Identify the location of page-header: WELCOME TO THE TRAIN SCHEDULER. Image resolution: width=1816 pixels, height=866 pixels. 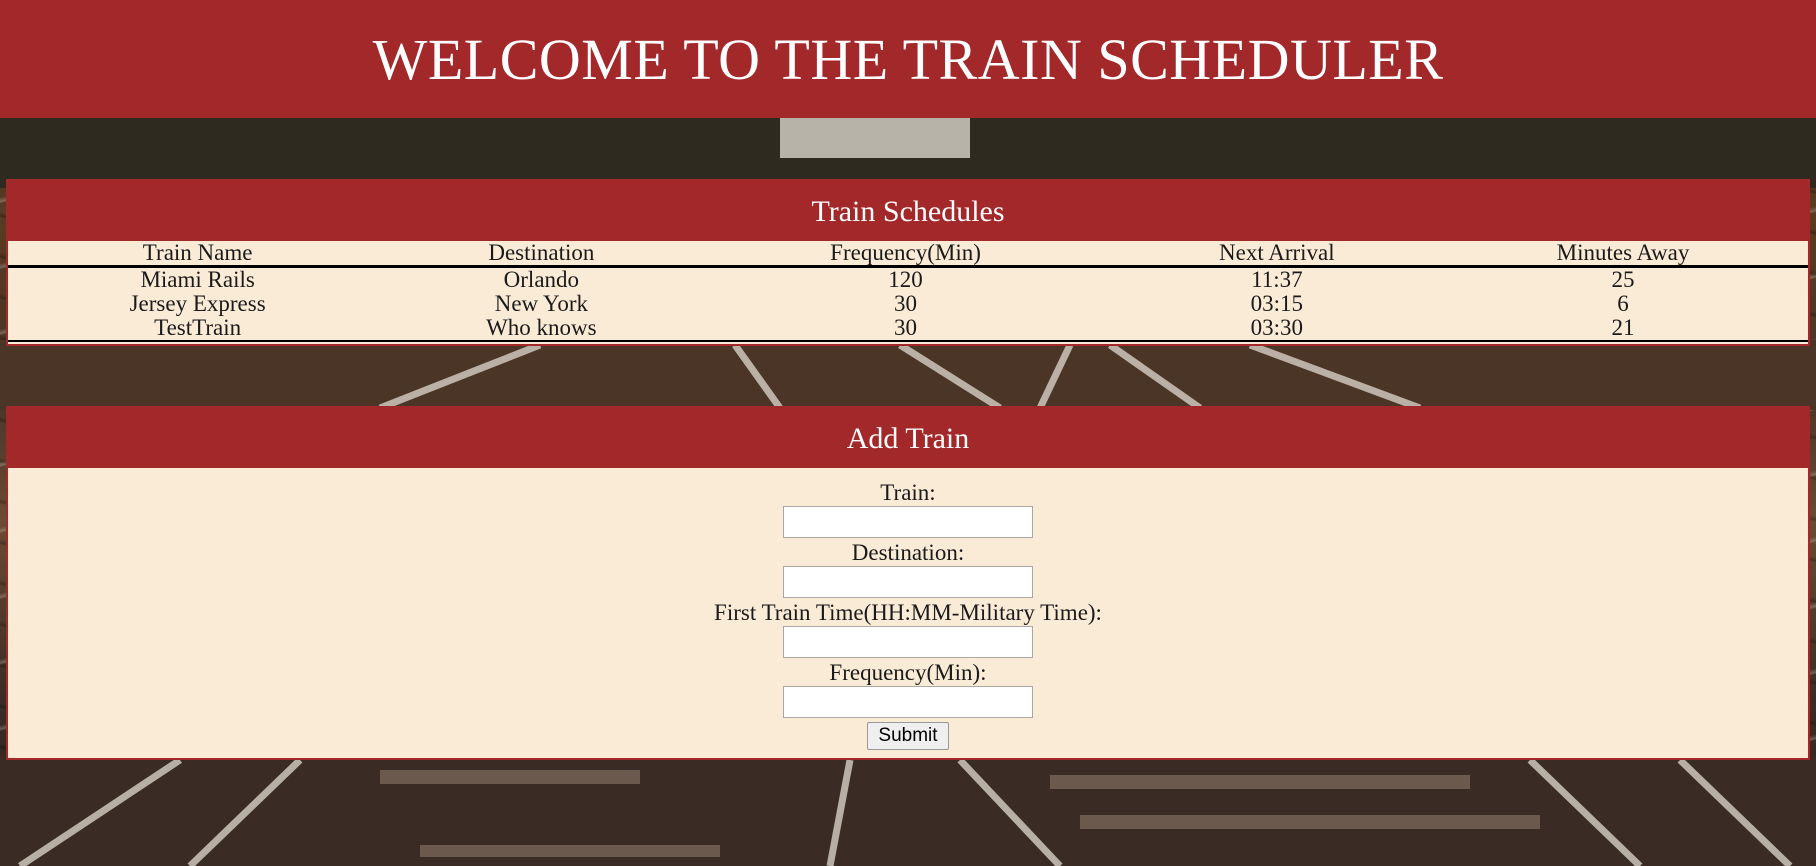
(908, 59).